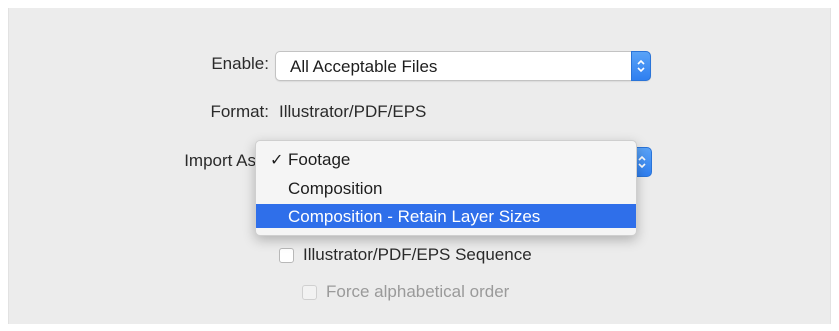  What do you see at coordinates (353, 111) in the screenshot?
I see `format-value: Illustrator/PDF/EPS` at bounding box center [353, 111].